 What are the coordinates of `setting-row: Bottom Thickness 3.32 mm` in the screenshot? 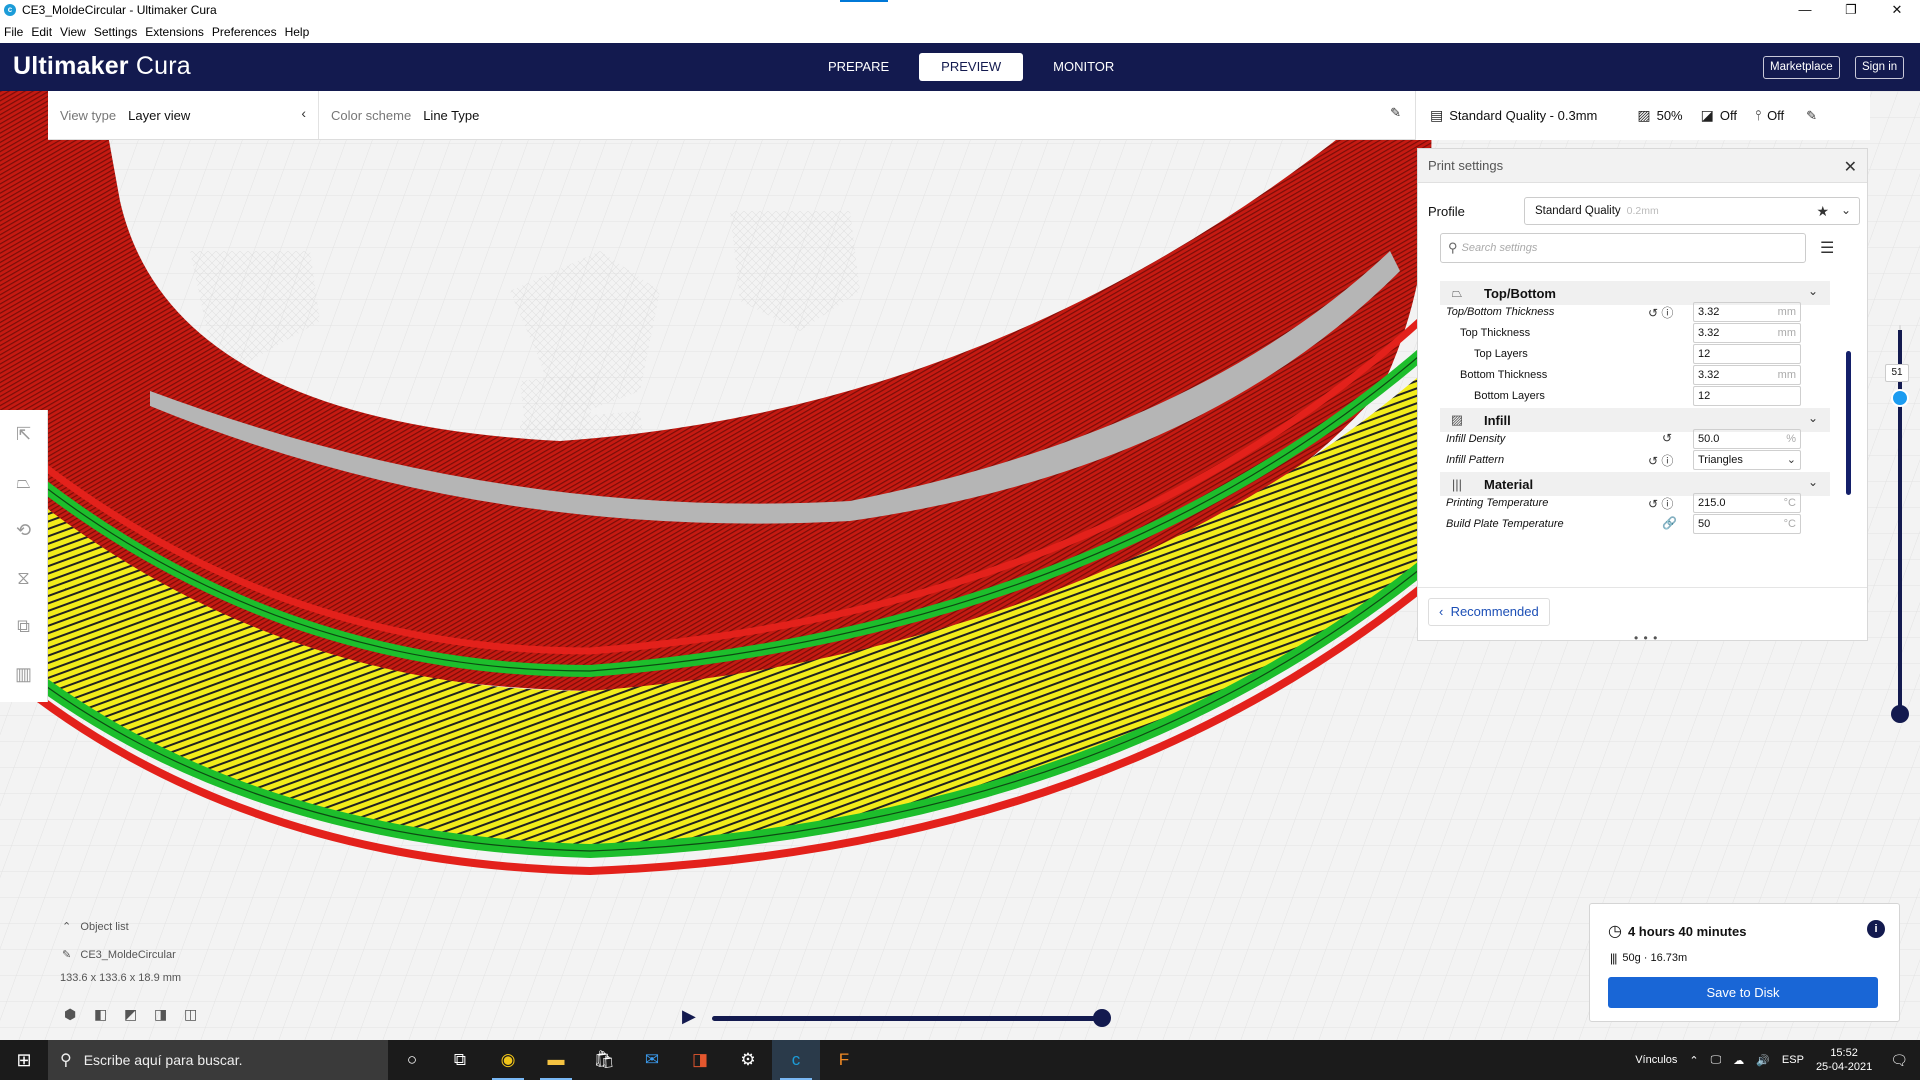 It's located at (1636, 375).